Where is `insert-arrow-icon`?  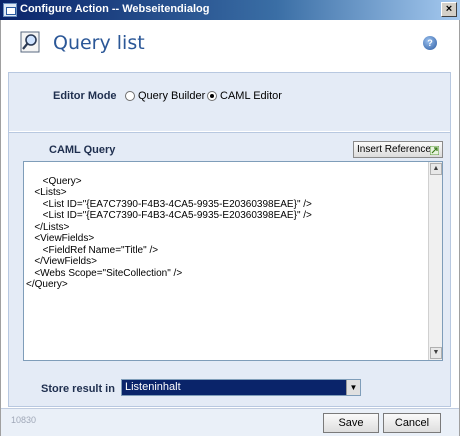
insert-arrow-icon is located at coordinates (434, 150).